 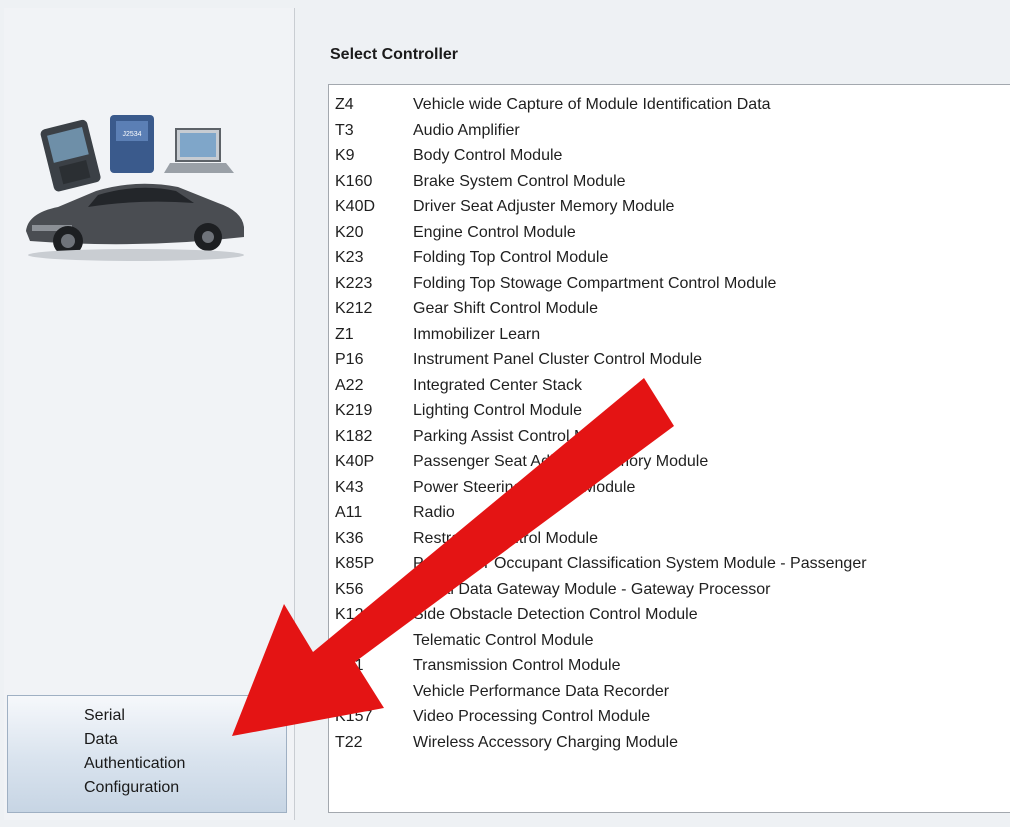 I want to click on controller-code: K20, so click(x=349, y=232).